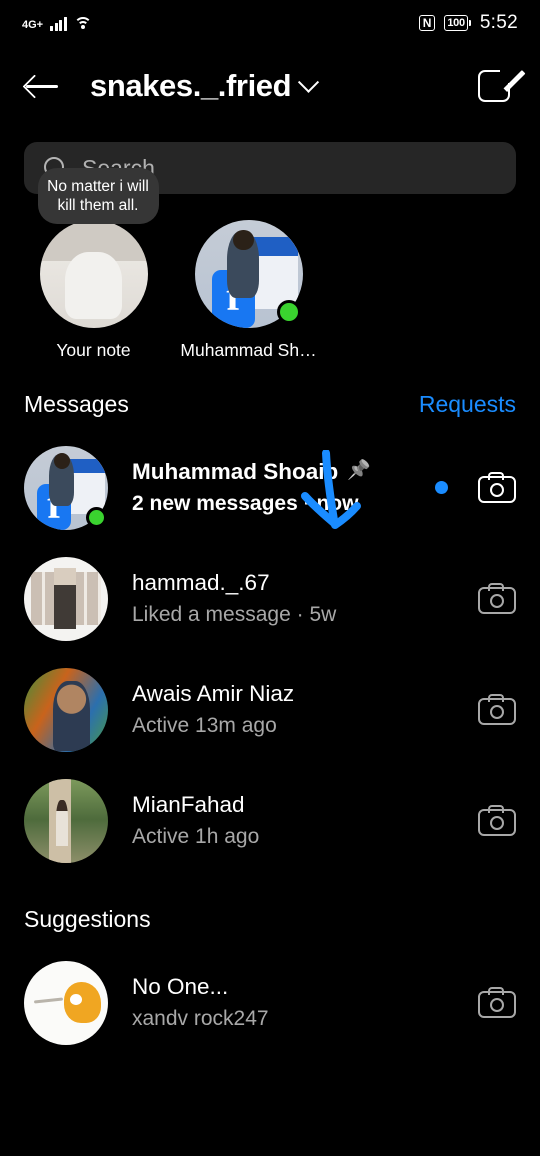  Describe the element at coordinates (283, 820) in the screenshot. I see `row-text: MianFahad Active 1h ago` at that location.